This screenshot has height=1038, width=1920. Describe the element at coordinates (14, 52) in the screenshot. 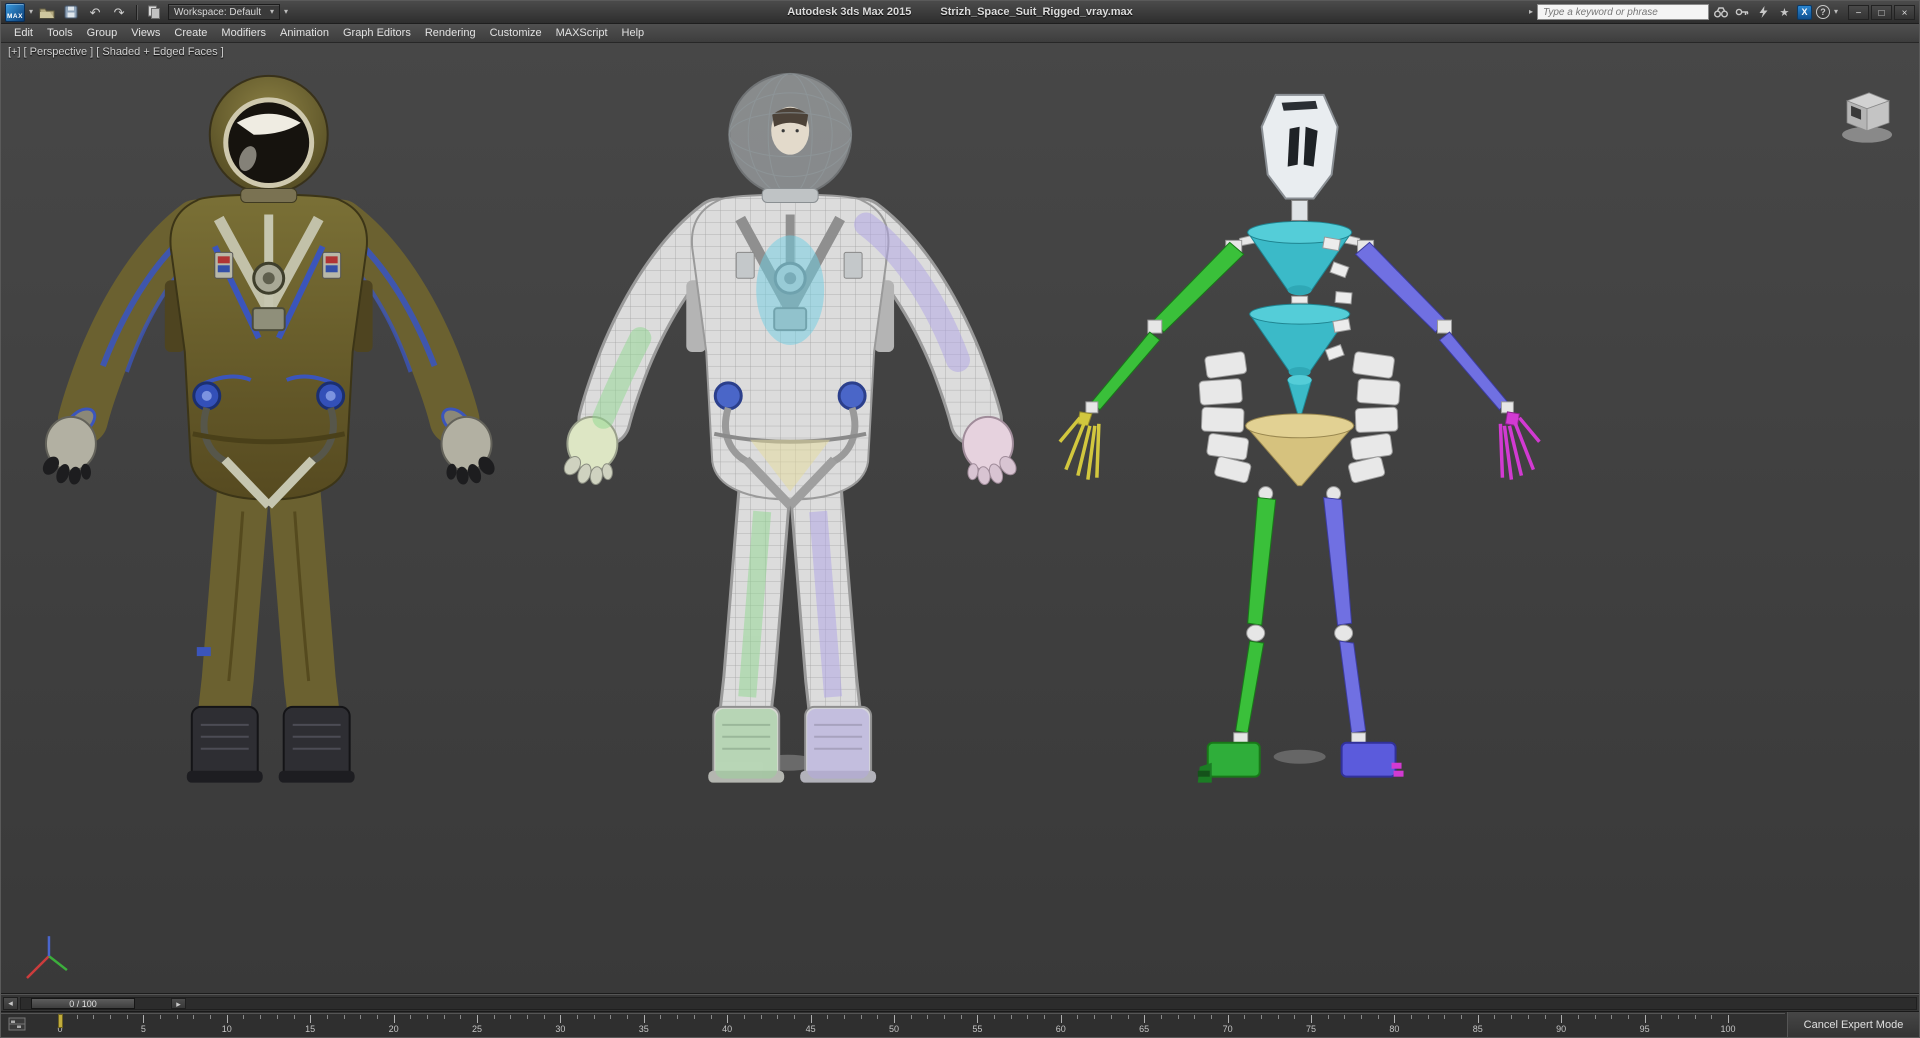

I see `viewport-general-menu: [+]` at that location.